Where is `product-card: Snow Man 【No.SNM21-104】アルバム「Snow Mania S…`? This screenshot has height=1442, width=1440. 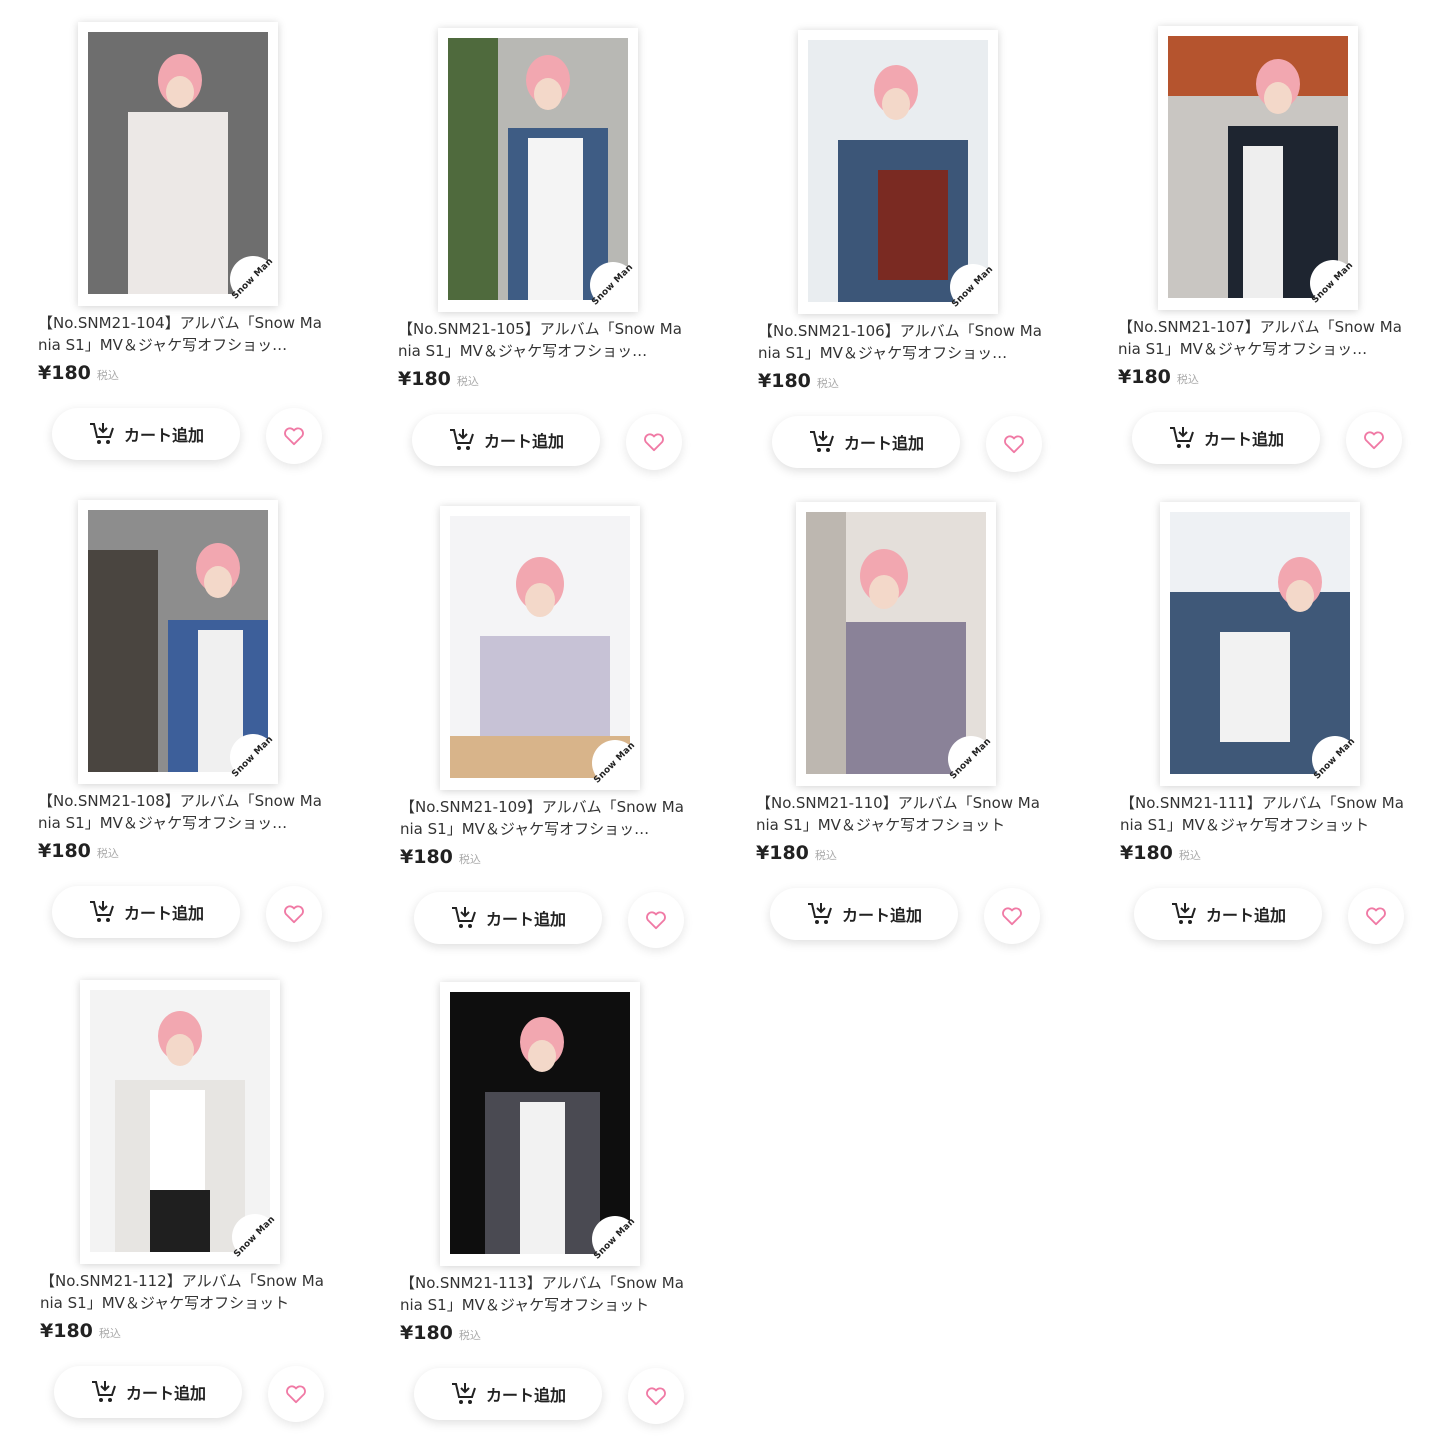 product-card: Snow Man 【No.SNM21-104】アルバム「Snow Mania S… is located at coordinates (180, 247).